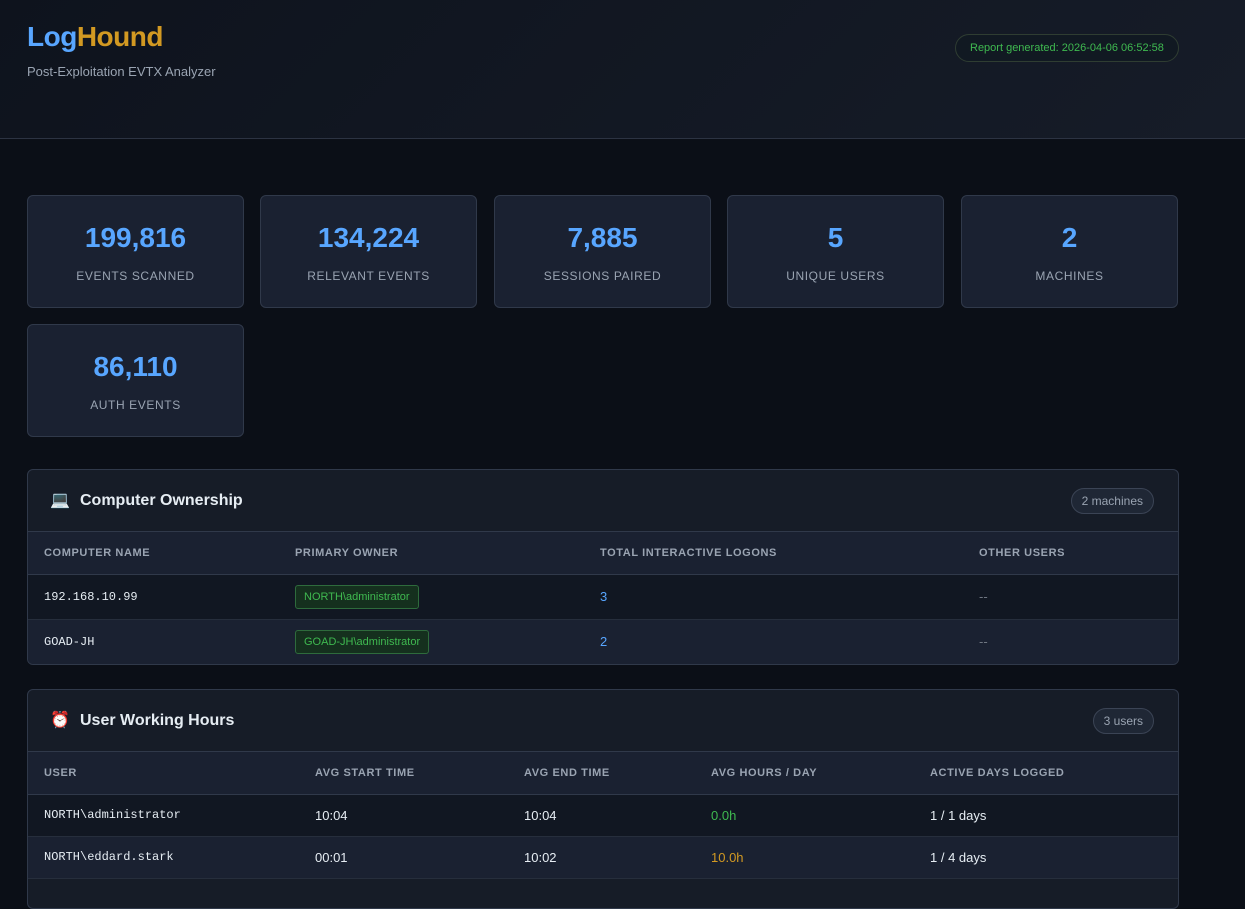 The width and height of the screenshot is (1245, 909). I want to click on user-name: NORTH\administrator, so click(163, 815).